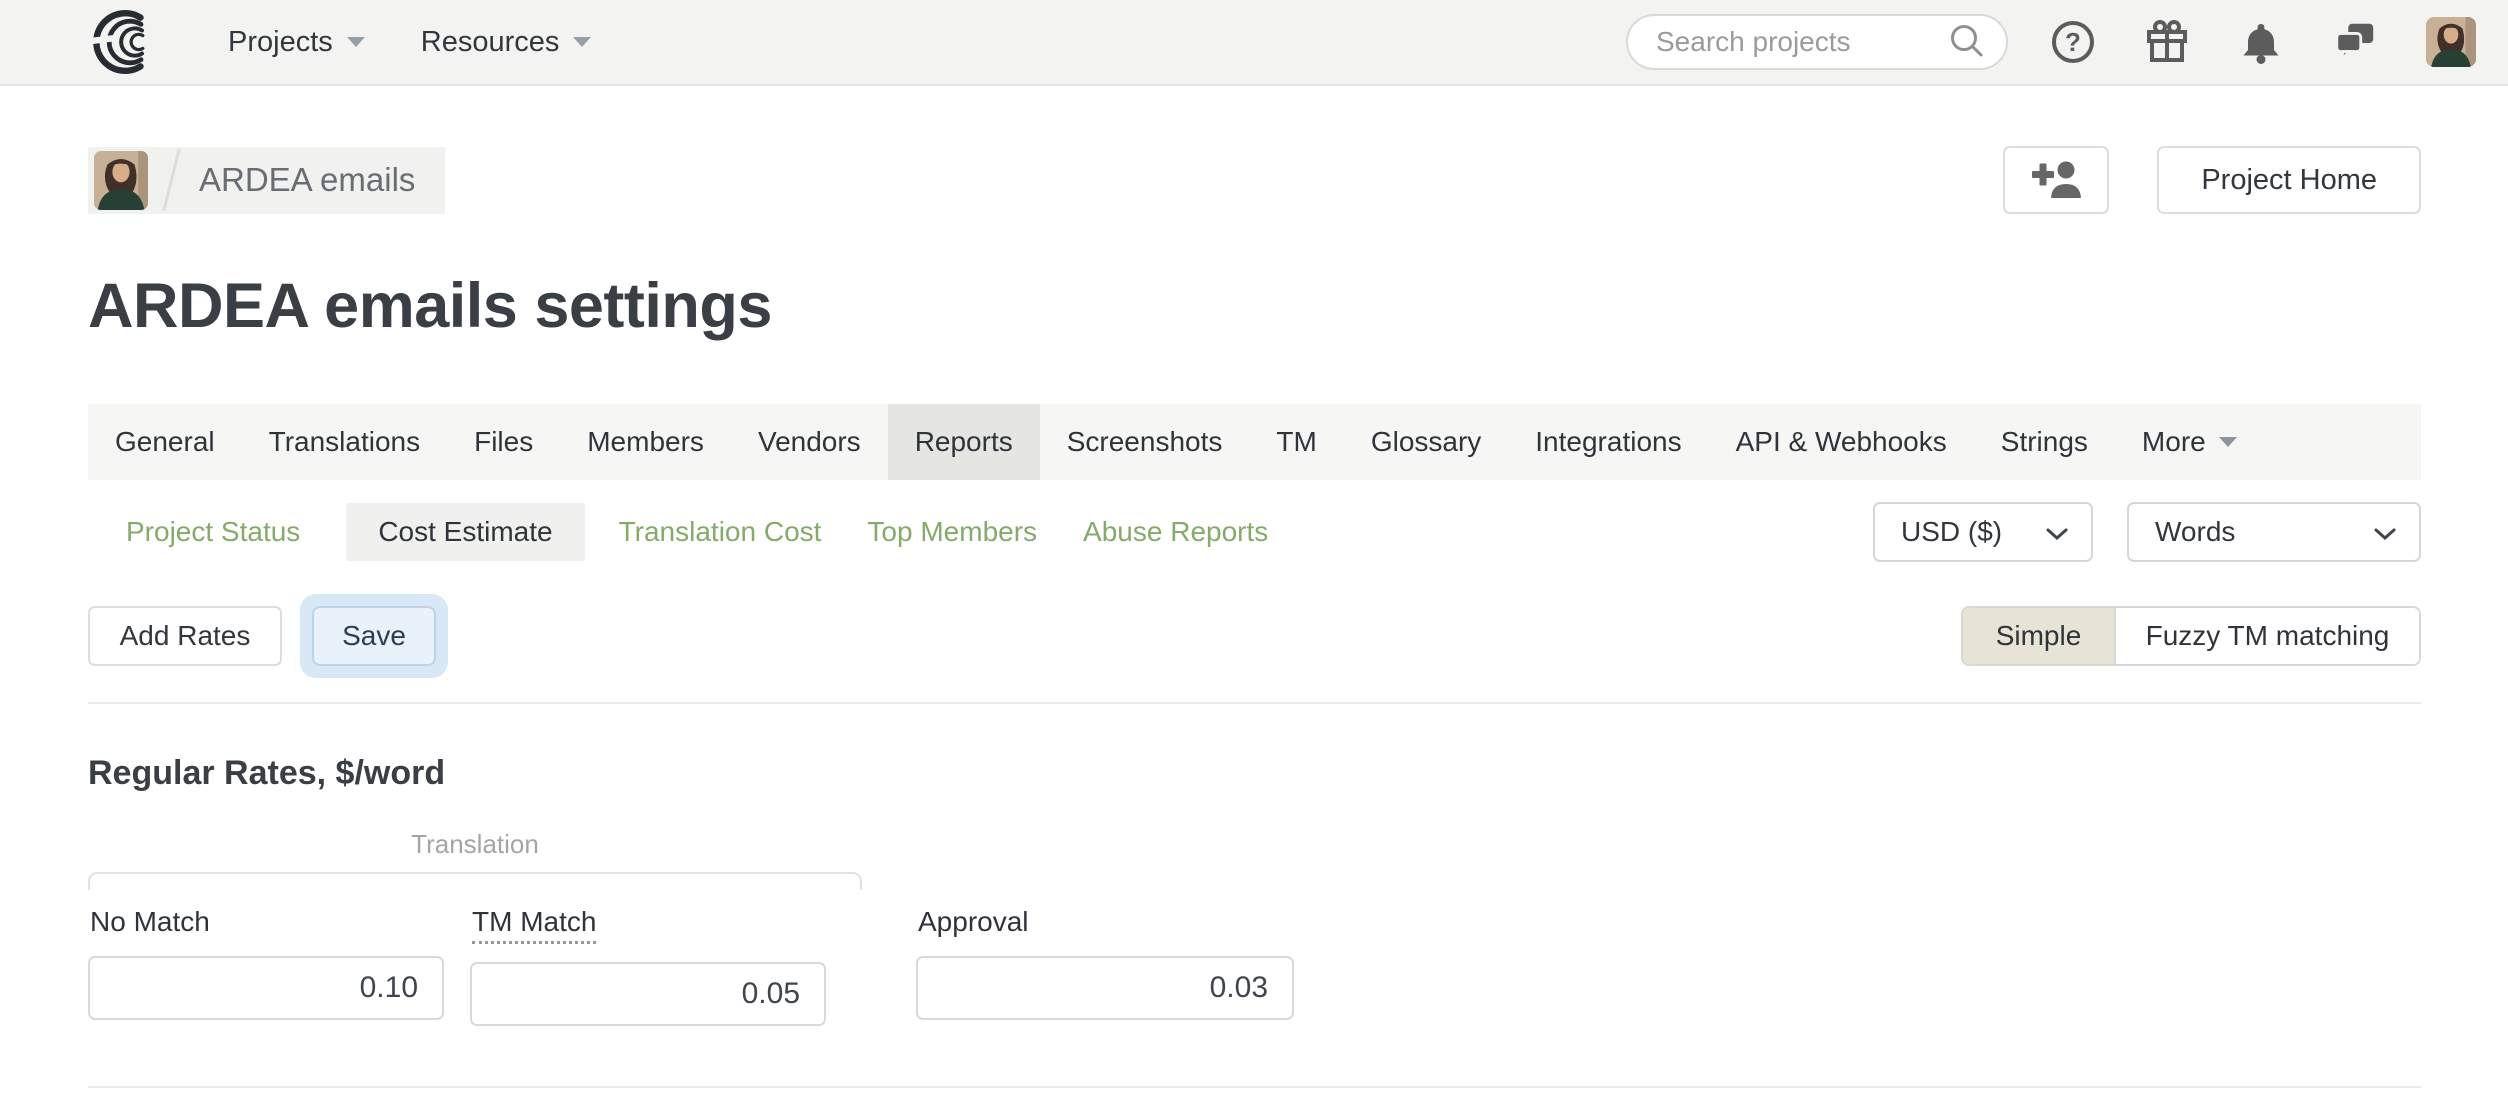 The image size is (2508, 1096). I want to click on currency-select-value: USD ($), so click(1952, 531).